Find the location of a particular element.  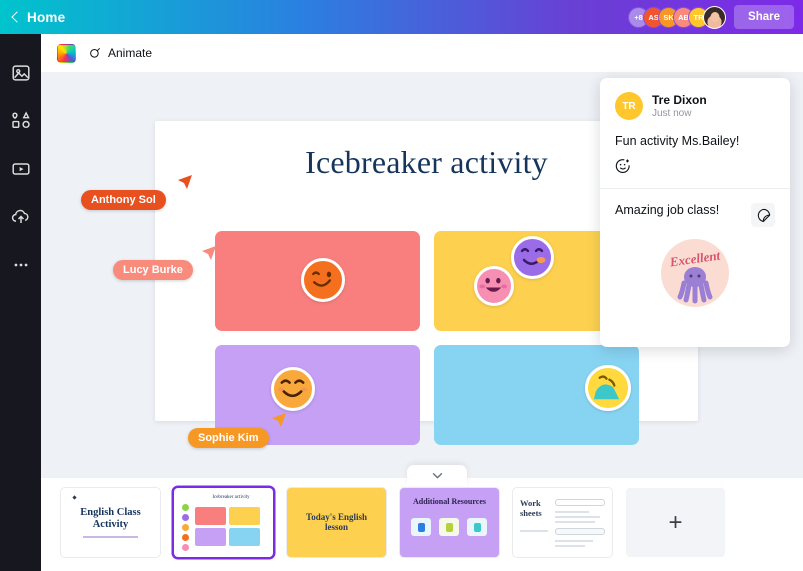

comment-author-avatar: TR is located at coordinates (629, 106).